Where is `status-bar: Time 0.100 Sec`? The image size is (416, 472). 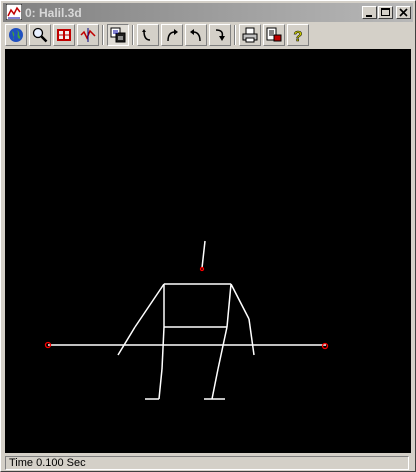
status-bar: Time 0.100 Sec is located at coordinates (208, 463).